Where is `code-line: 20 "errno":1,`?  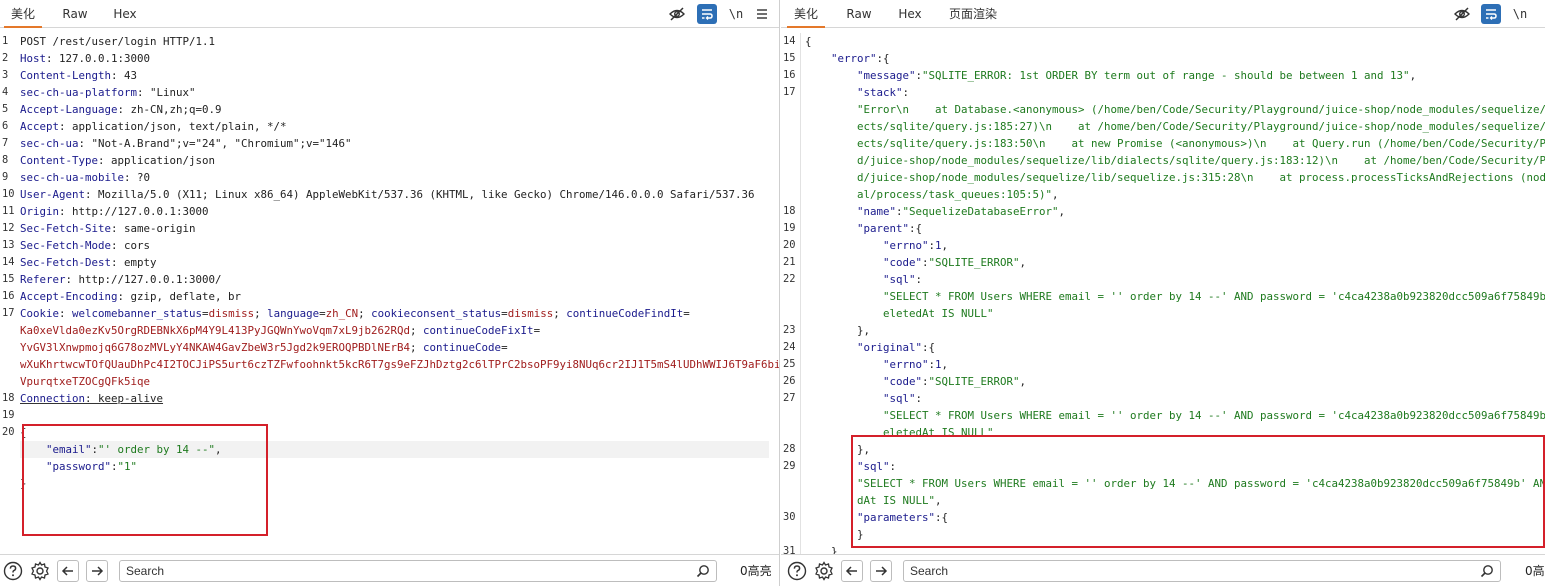
code-line: 20 "errno":1, is located at coordinates (1163, 245).